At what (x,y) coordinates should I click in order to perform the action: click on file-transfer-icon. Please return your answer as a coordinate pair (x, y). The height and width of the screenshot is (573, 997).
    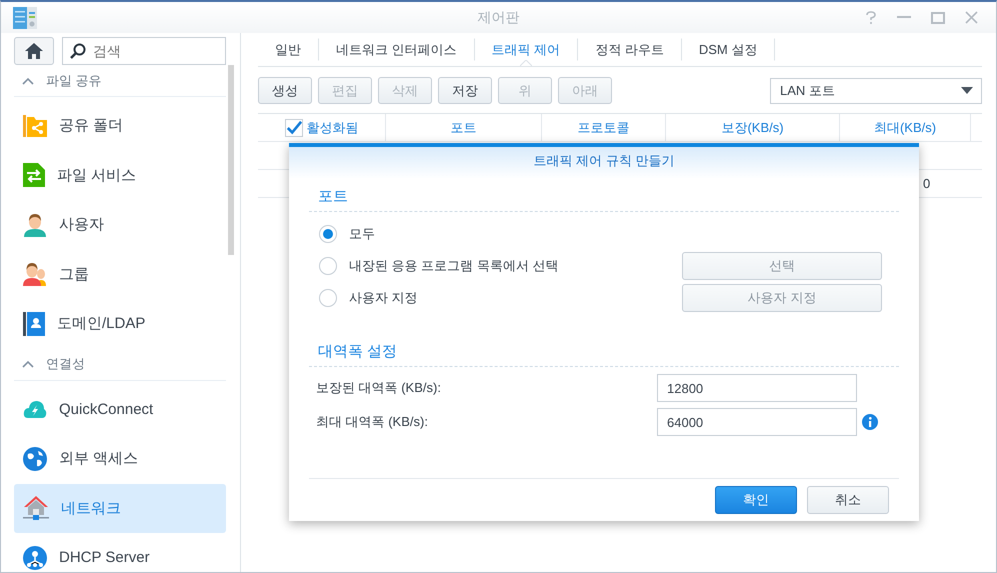
    Looking at the image, I should click on (34, 175).